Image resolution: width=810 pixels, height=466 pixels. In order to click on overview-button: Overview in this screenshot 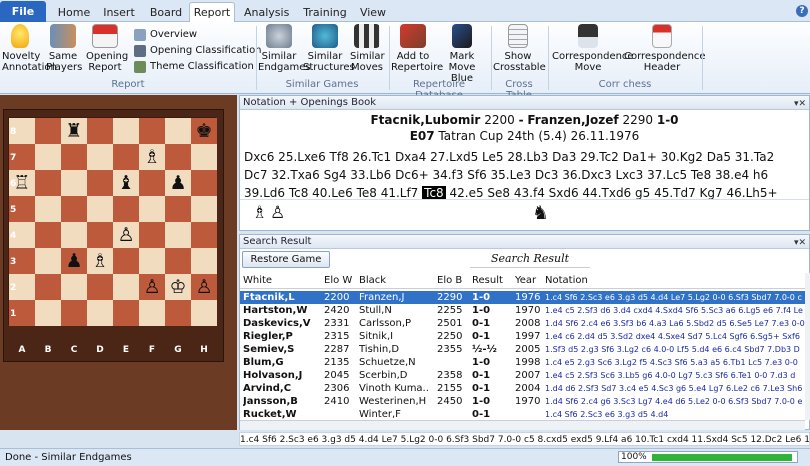, I will do `click(165, 35)`.